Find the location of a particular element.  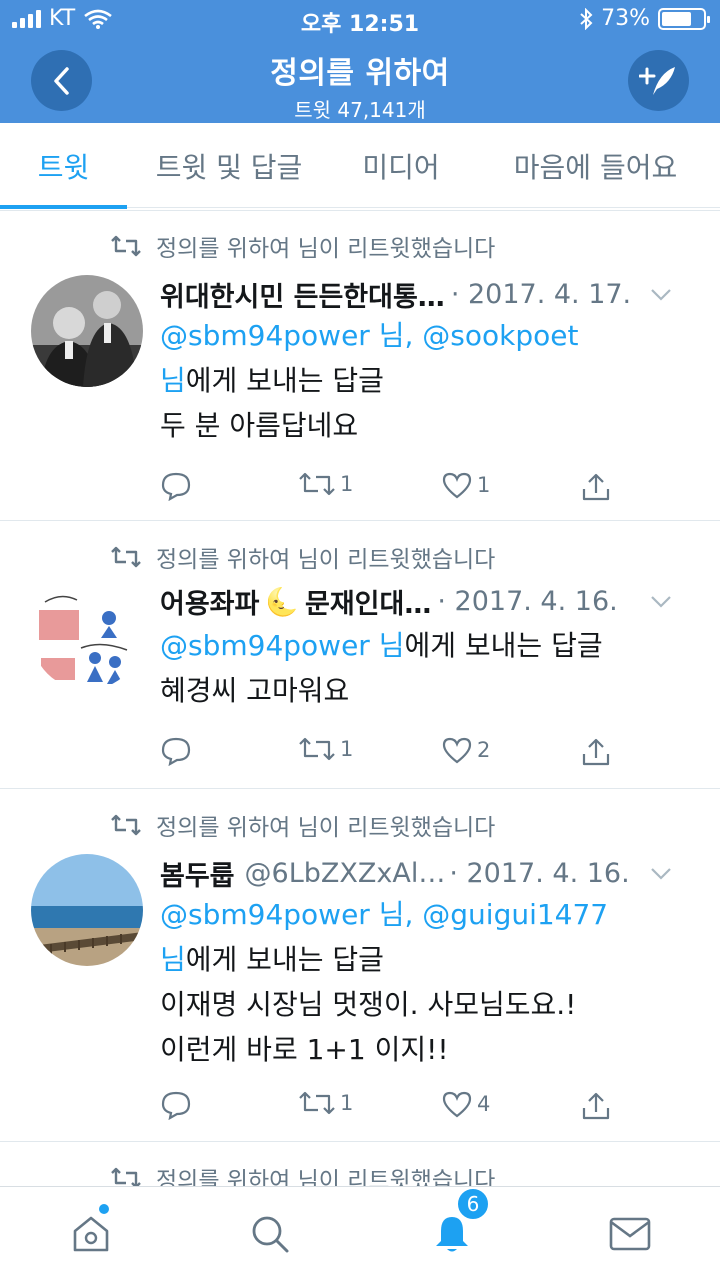

bluetooth-icon is located at coordinates (586, 18).